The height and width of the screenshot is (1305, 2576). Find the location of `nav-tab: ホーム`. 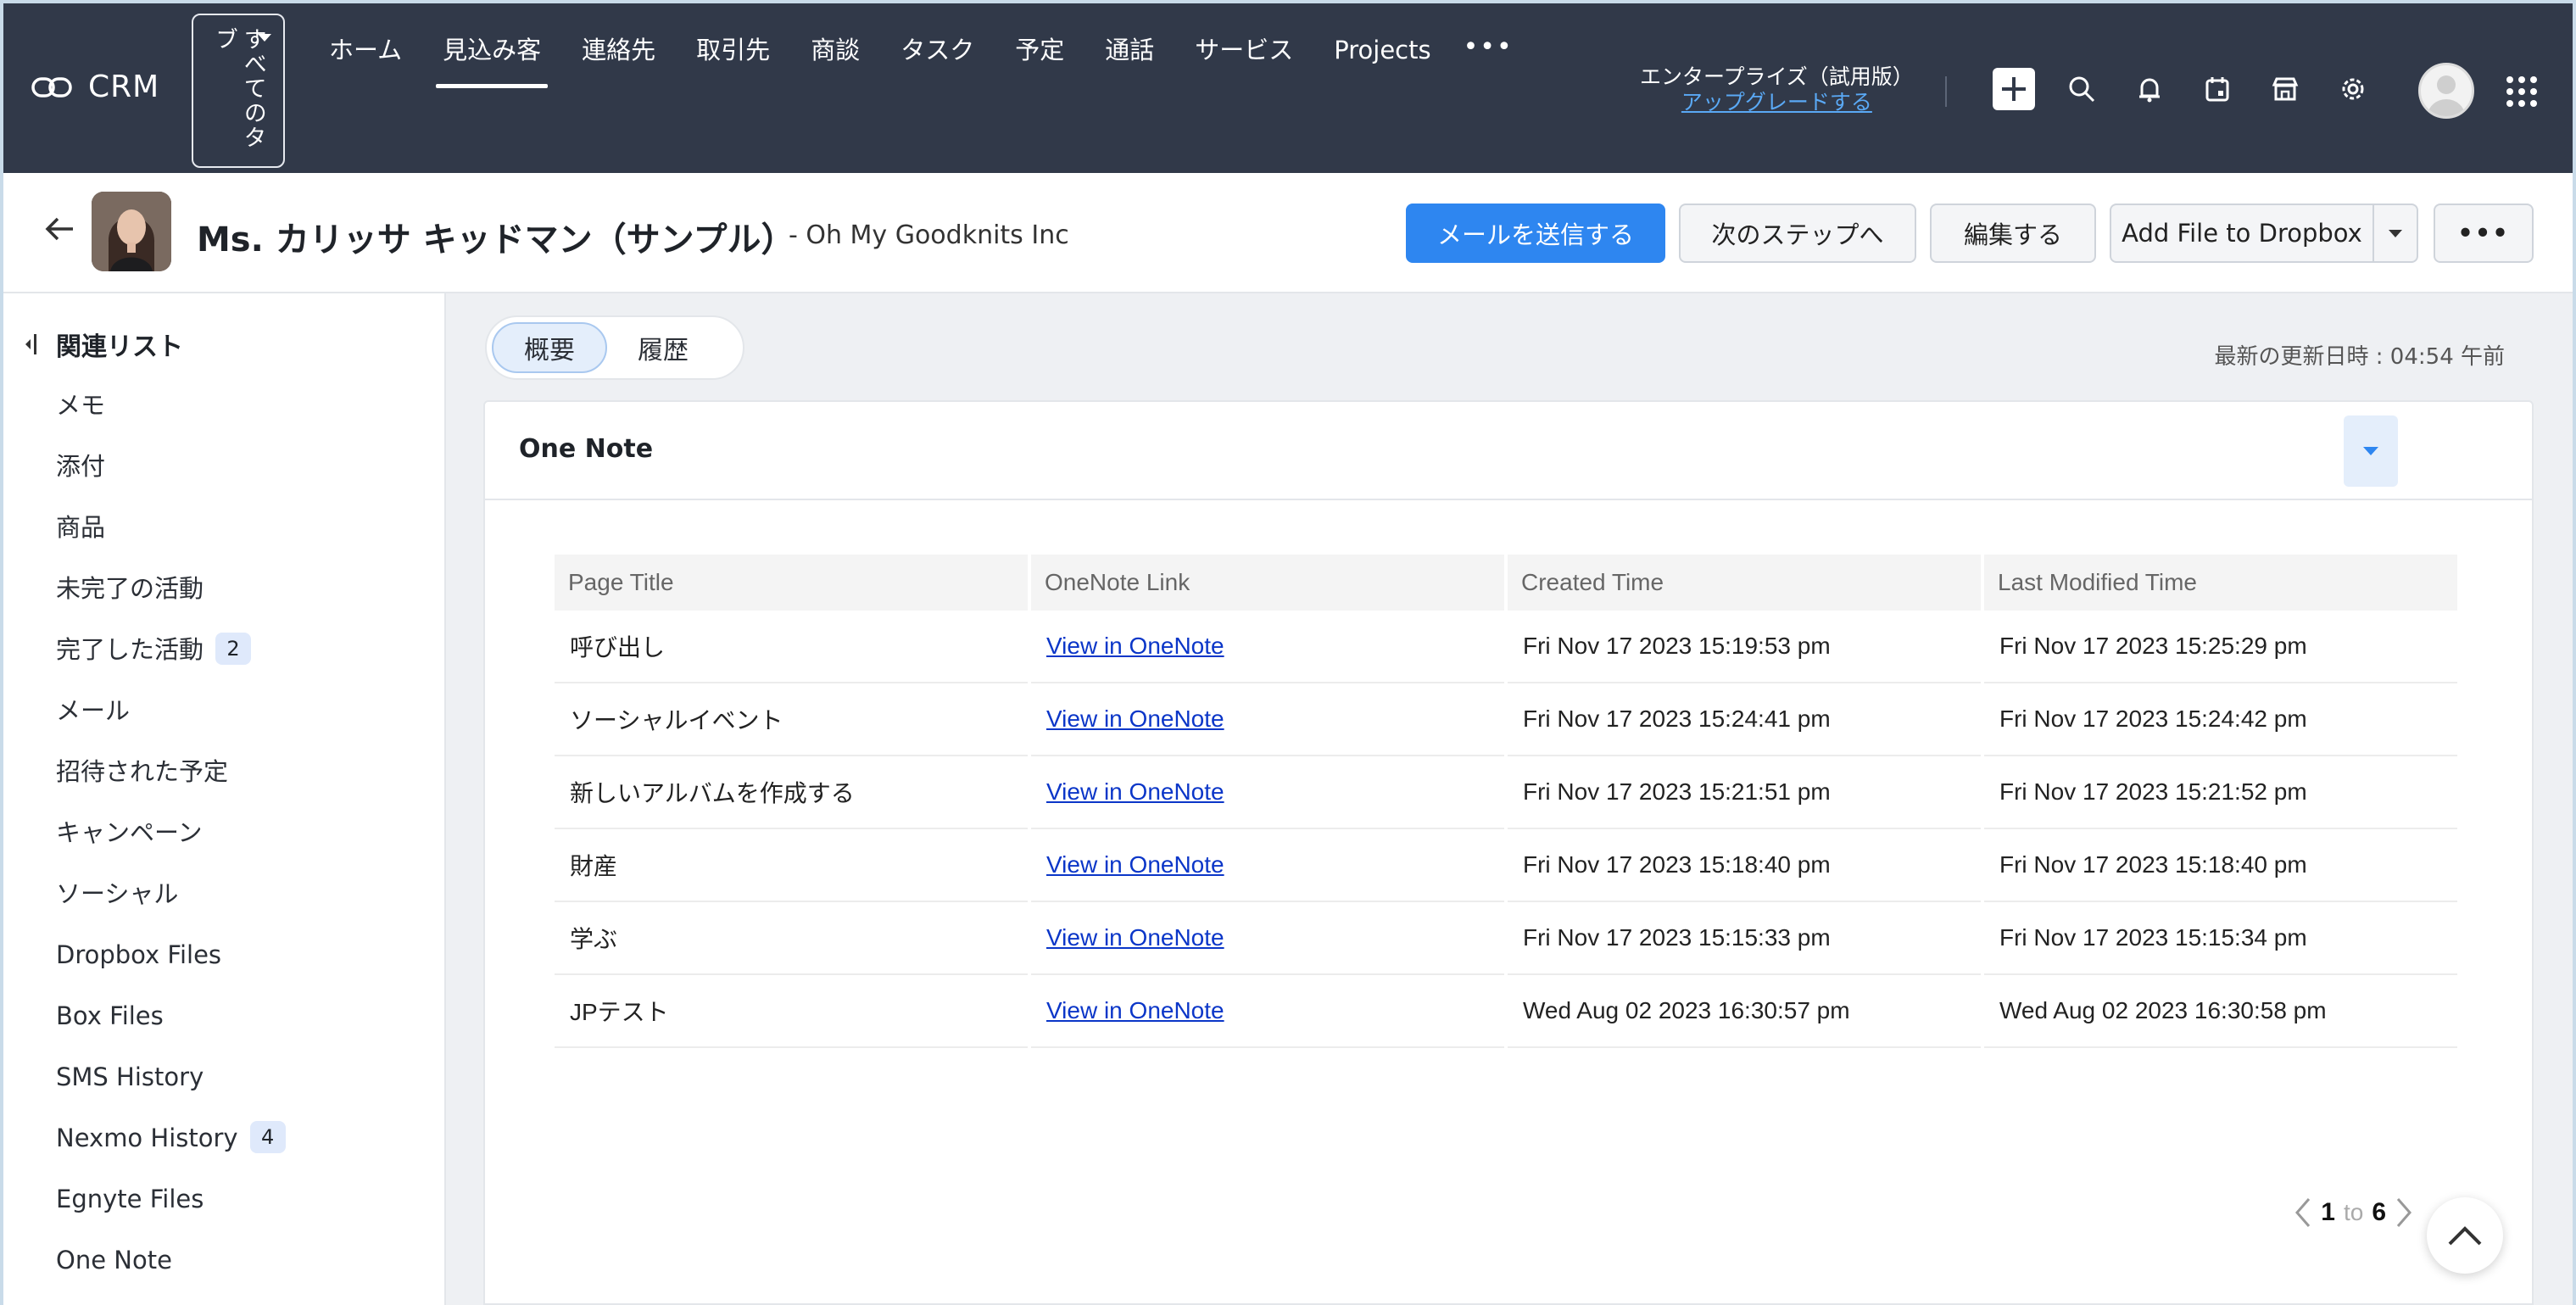

nav-tab: ホーム is located at coordinates (365, 58).